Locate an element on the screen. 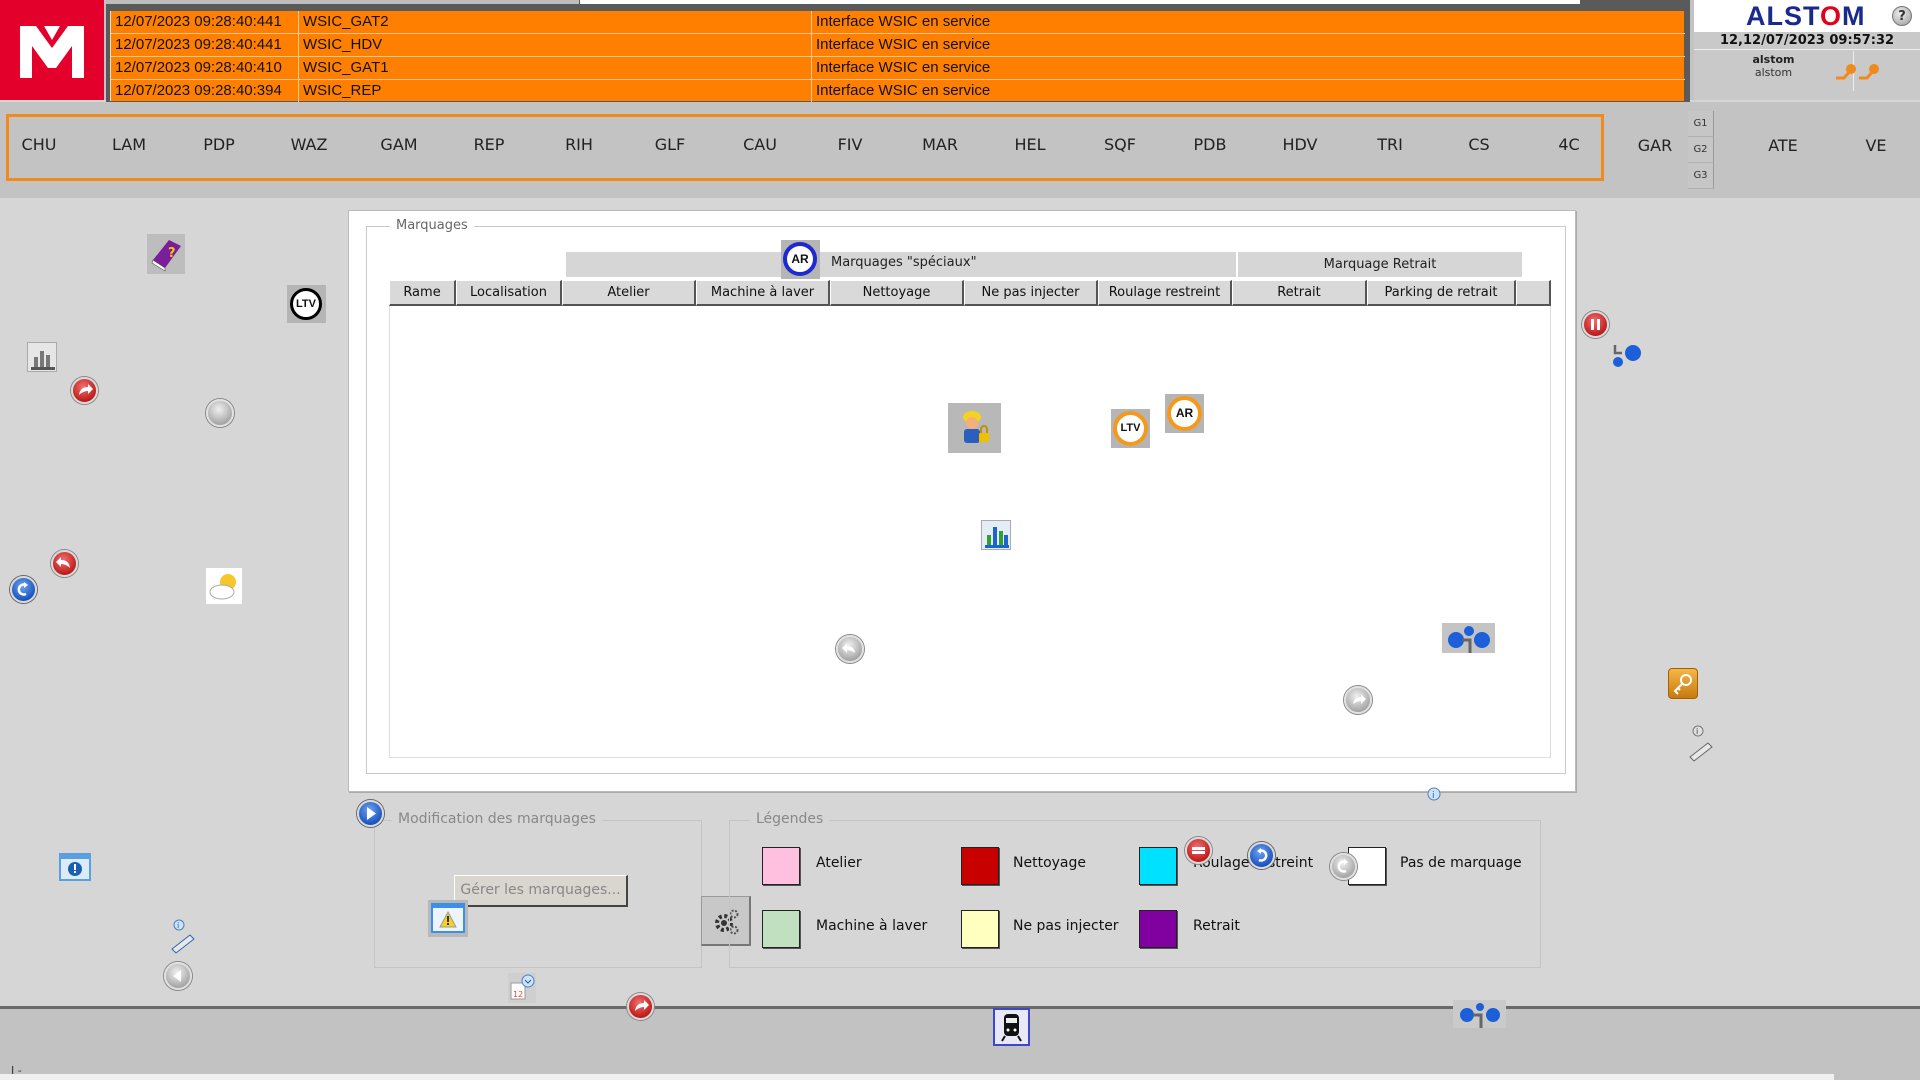 Image resolution: width=1920 pixels, height=1080 pixels. redo-bottom-icon is located at coordinates (640, 1006).